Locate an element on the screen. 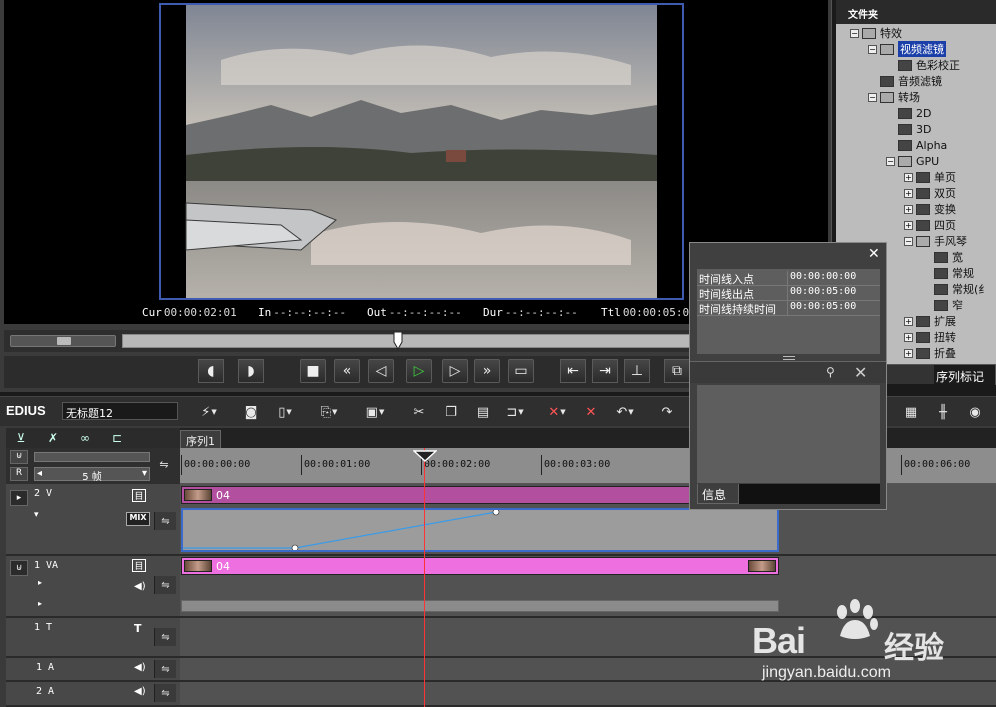 The width and height of the screenshot is (996, 707). rewind-button: « is located at coordinates (347, 371).